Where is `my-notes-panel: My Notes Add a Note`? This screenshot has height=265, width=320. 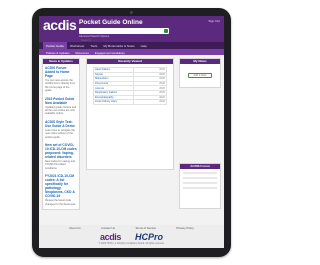 my-notes-panel: My Notes Add a Note is located at coordinates (200, 73).